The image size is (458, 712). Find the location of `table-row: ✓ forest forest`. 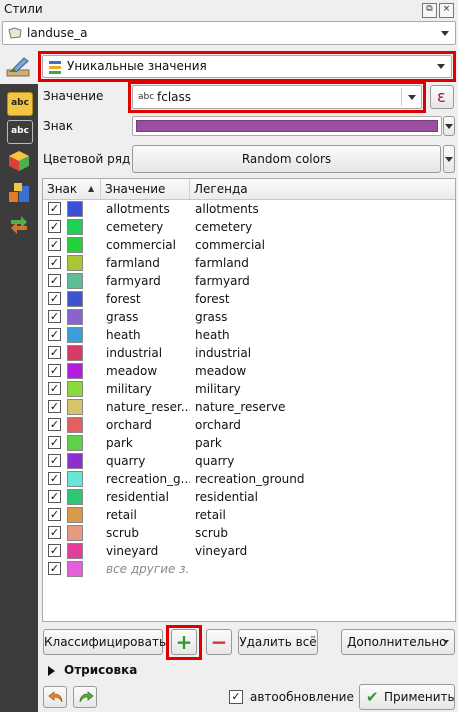

table-row: ✓ forest forest is located at coordinates (249, 299).